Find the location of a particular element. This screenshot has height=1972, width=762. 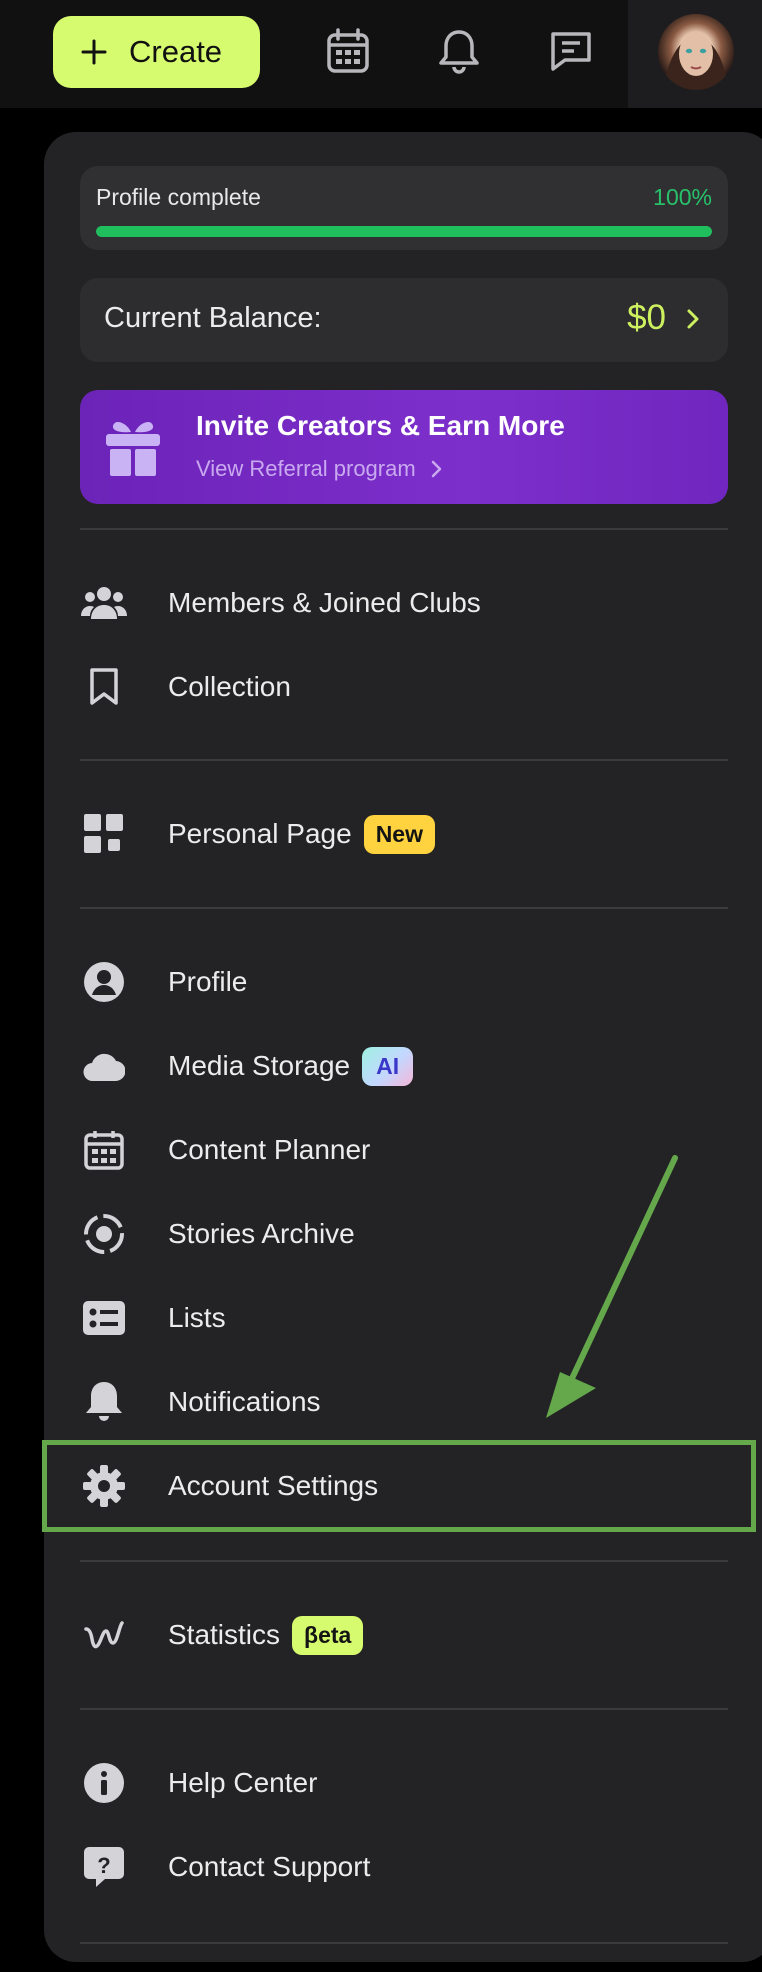

referral-link: View Referral program is located at coordinates (319, 469).